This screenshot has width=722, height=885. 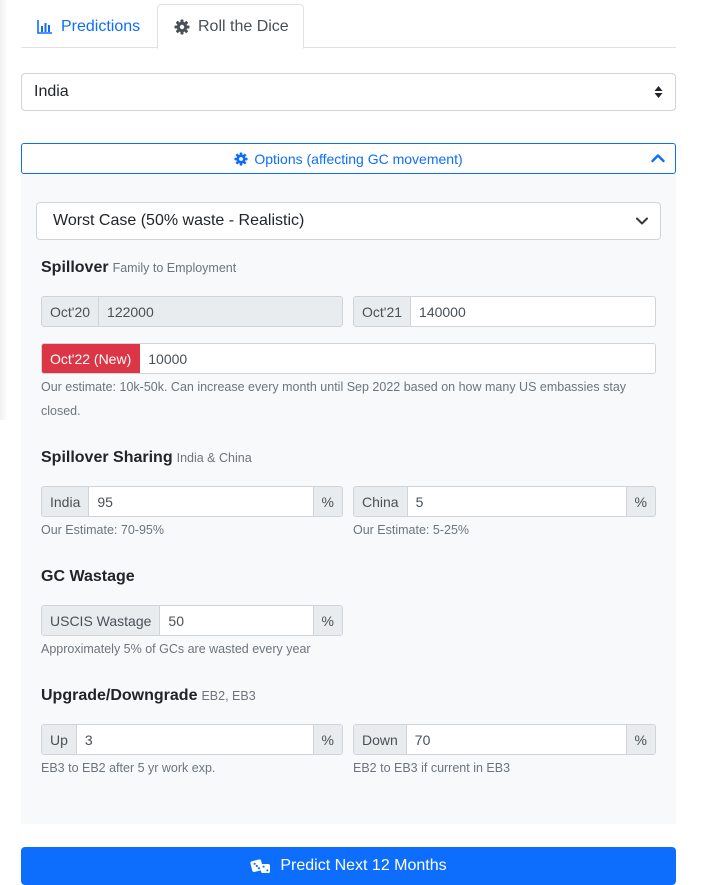 What do you see at coordinates (260, 866) in the screenshot?
I see `dice-icon` at bounding box center [260, 866].